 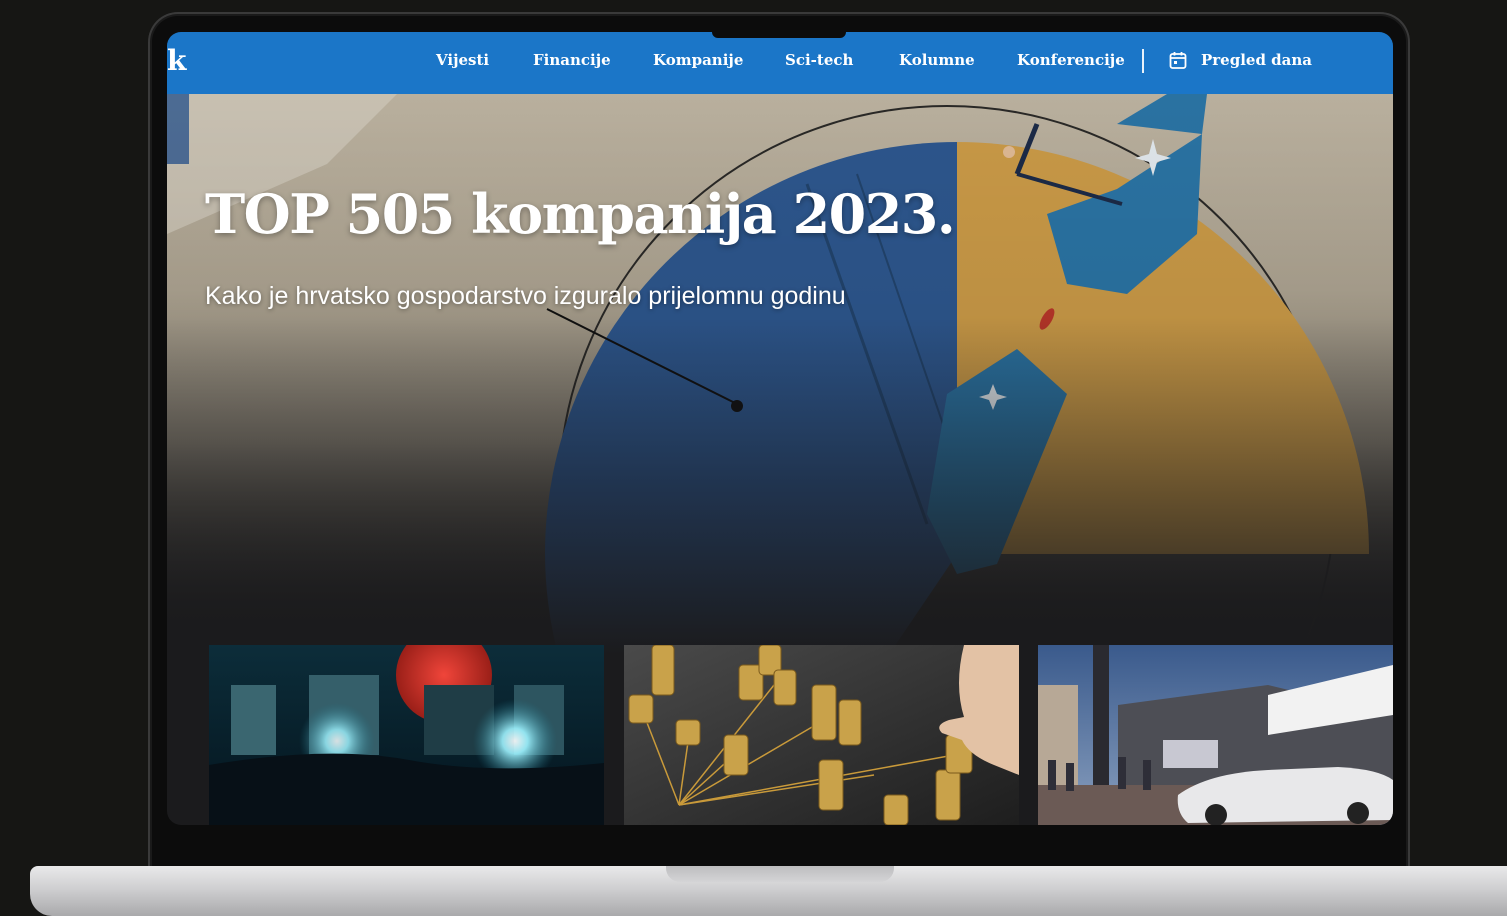 I want to click on nav-item-financije: Financije, so click(x=572, y=60).